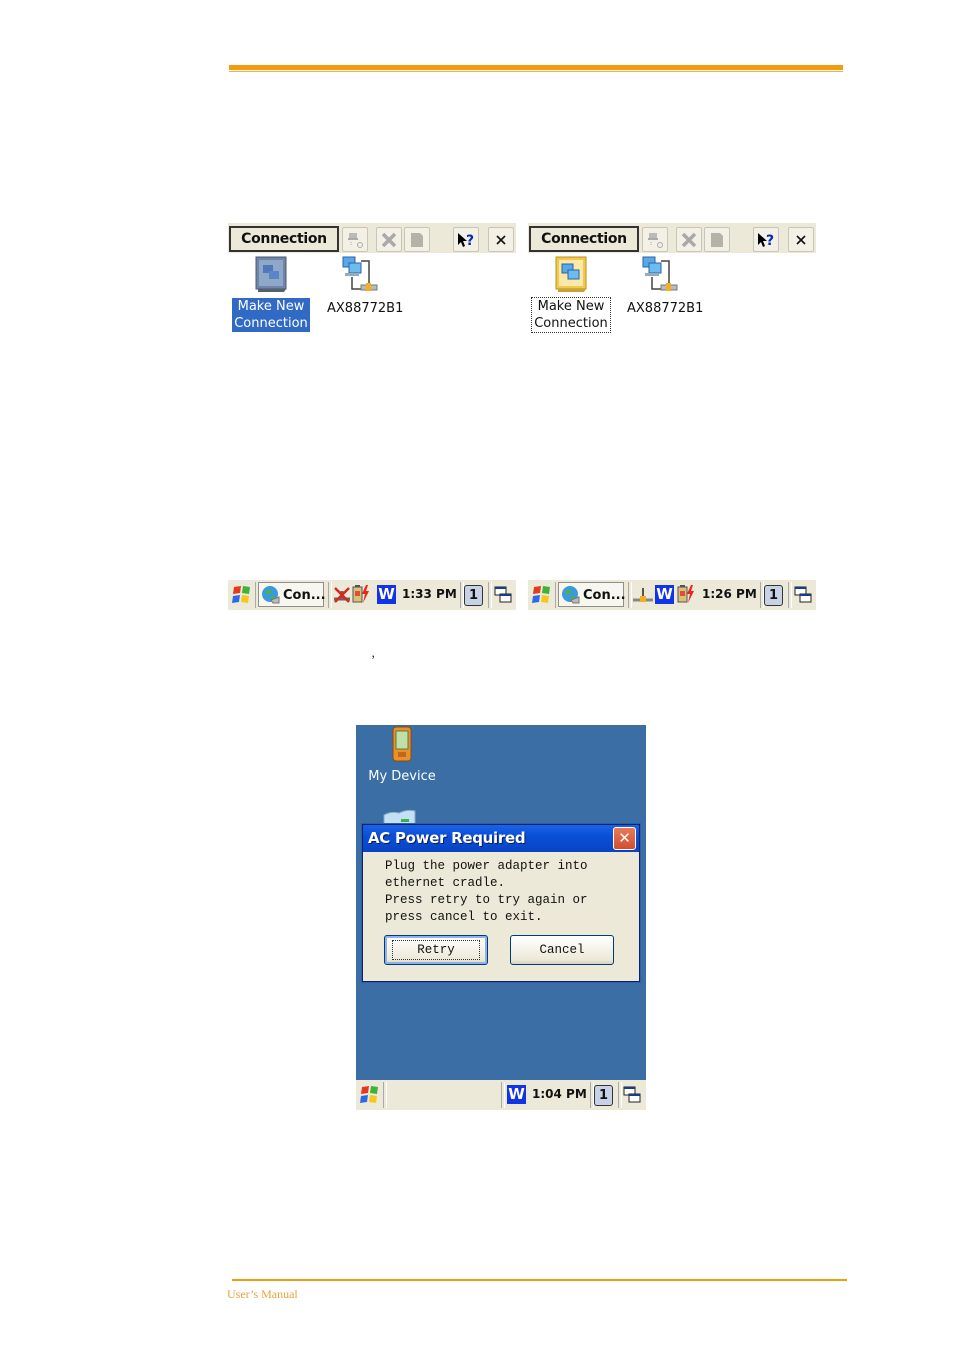  I want to click on close-icon: ✕, so click(624, 838).